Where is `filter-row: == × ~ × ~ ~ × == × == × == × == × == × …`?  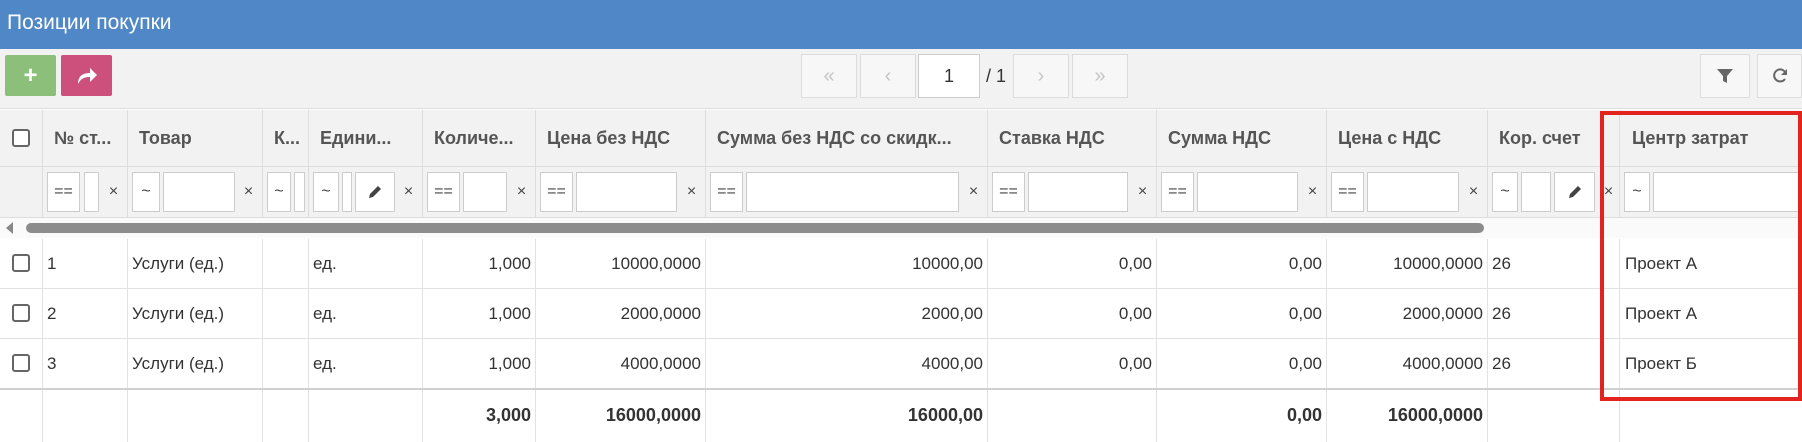
filter-row: == × ~ × ~ ~ × == × == × == × == × == × … is located at coordinates (901, 192).